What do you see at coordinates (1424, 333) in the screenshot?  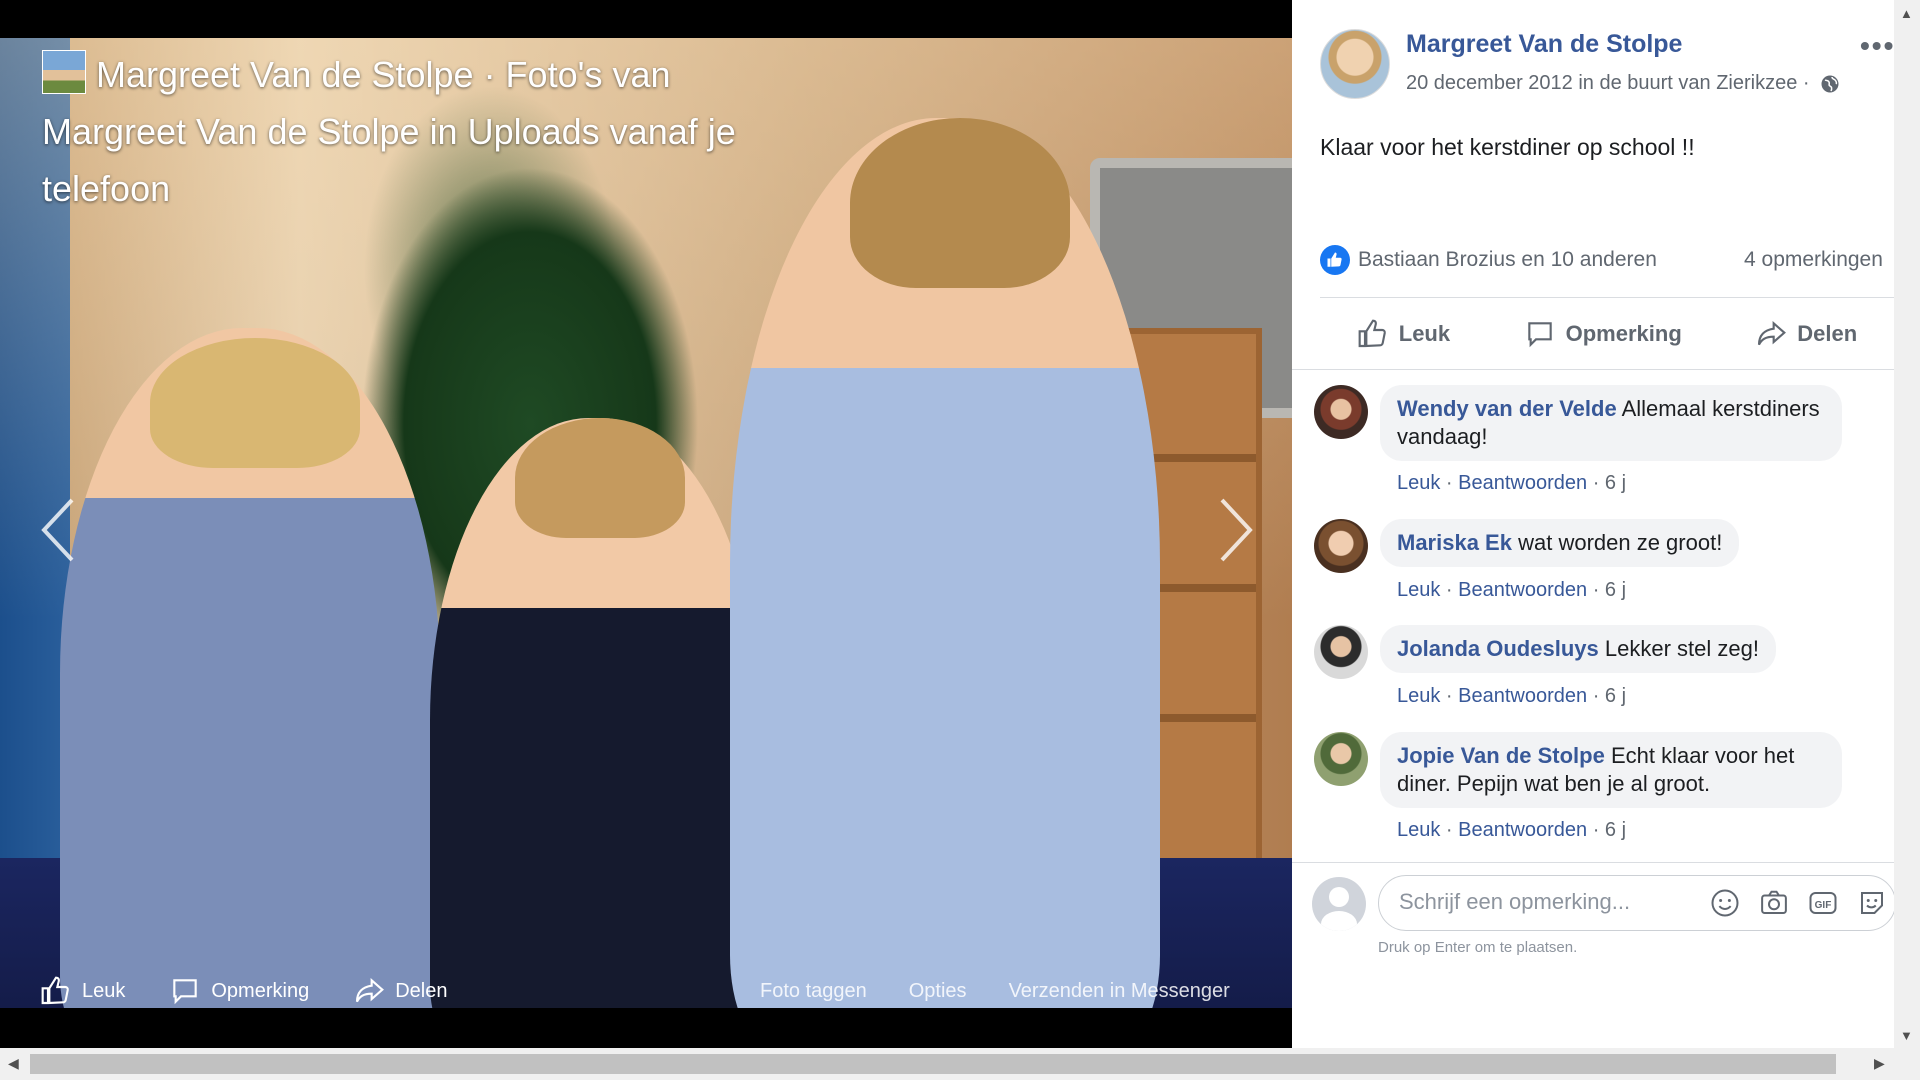 I see `like-label: Leuk` at bounding box center [1424, 333].